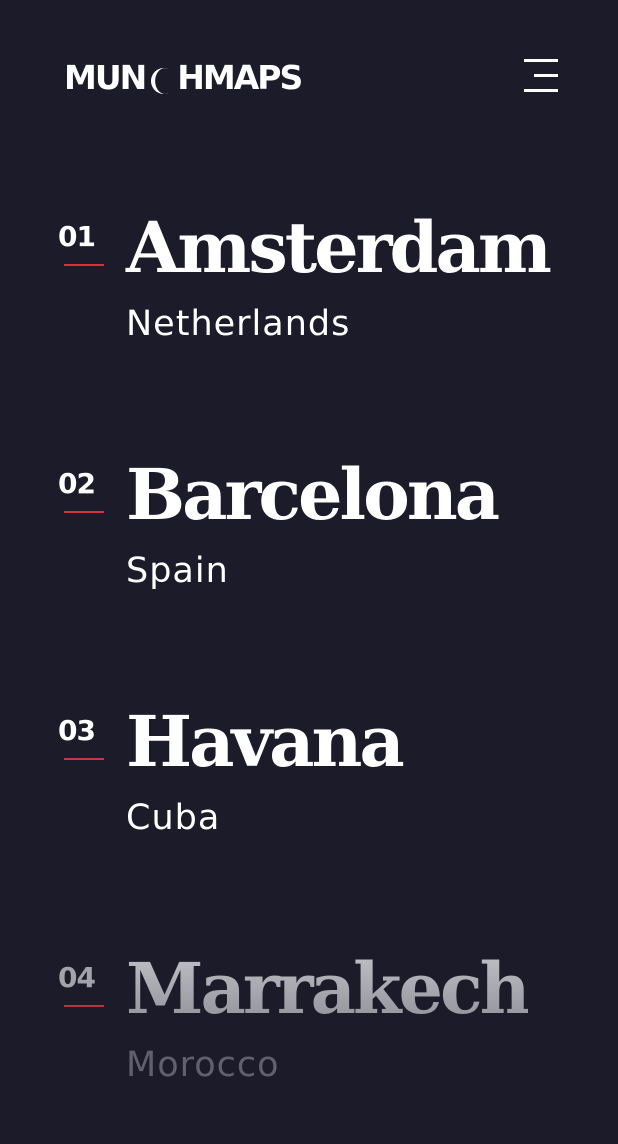 The width and height of the screenshot is (618, 1144). I want to click on munchmaps-logo: MUN HMAPS, so click(183, 78).